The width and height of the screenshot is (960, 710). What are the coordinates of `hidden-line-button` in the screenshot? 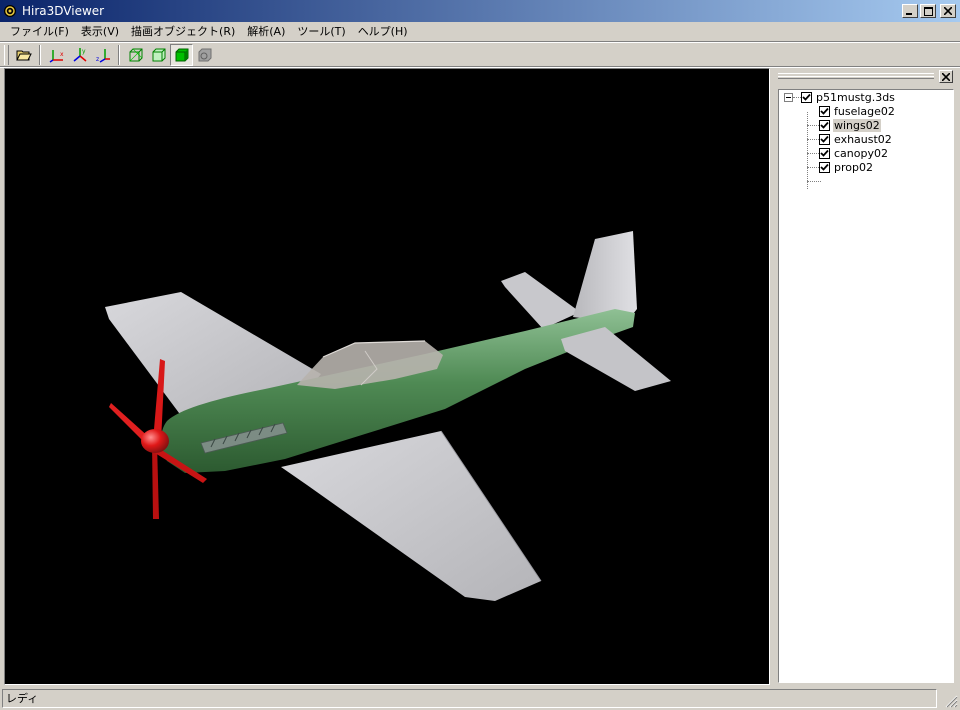 It's located at (158, 55).